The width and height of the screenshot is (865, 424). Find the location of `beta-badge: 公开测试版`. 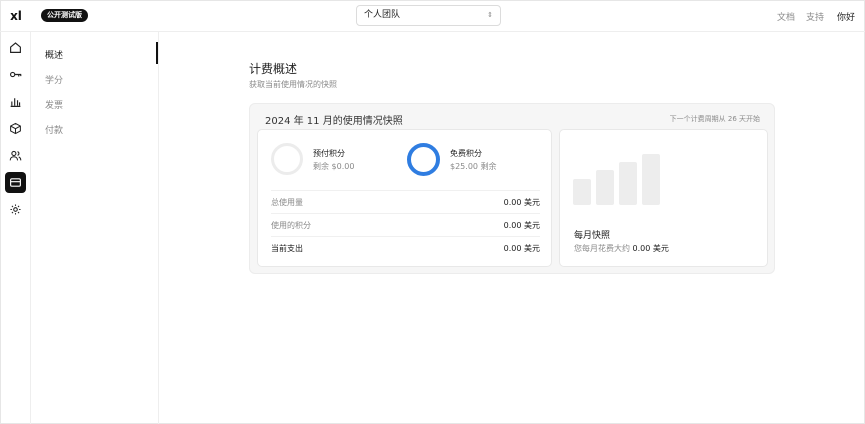

beta-badge: 公开测试版 is located at coordinates (64, 15).